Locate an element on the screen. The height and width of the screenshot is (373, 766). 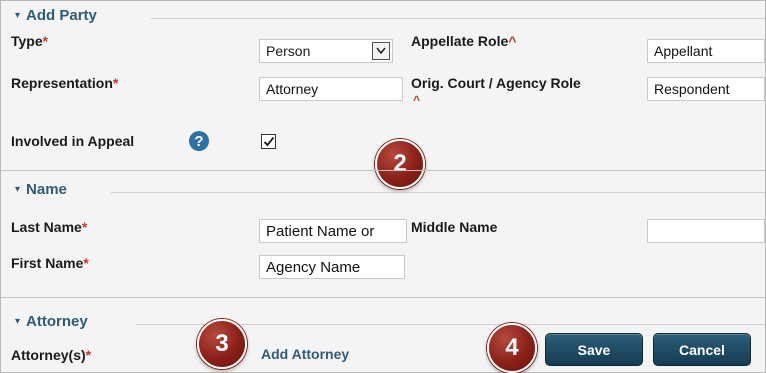
first-name-label: First Name* is located at coordinates (50, 263).